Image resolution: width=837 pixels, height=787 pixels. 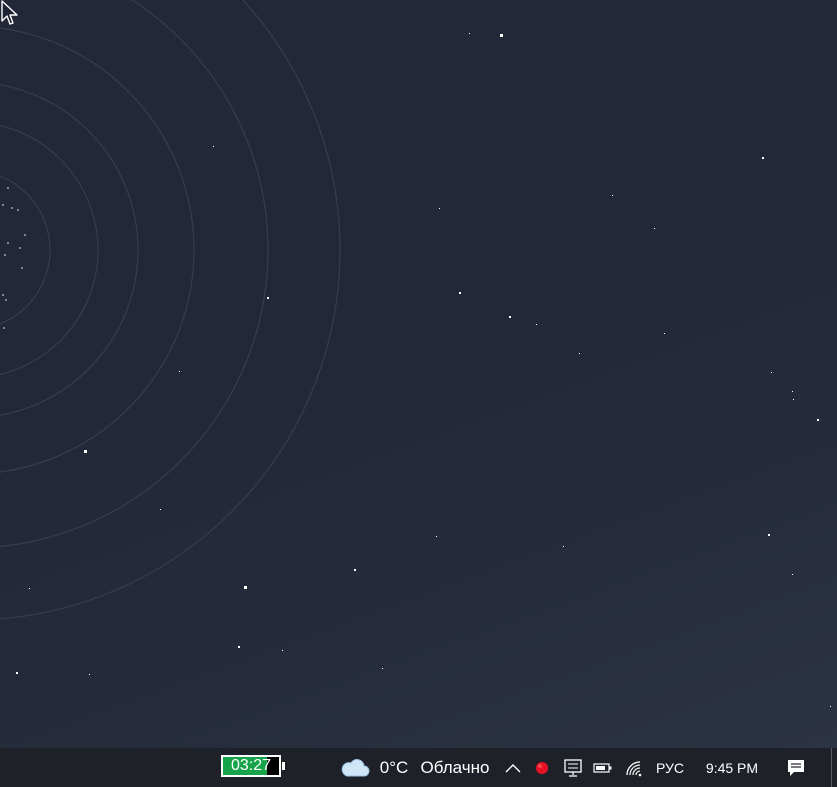 What do you see at coordinates (670, 767) in the screenshot?
I see `language-indicator: РУС` at bounding box center [670, 767].